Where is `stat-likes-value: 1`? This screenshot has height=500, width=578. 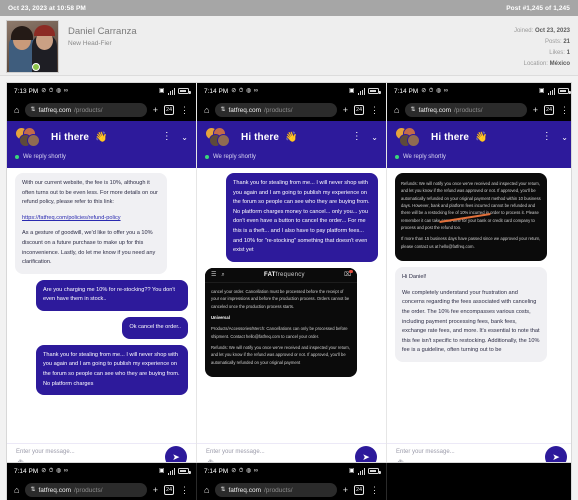
stat-likes-value: 1 is located at coordinates (568, 53).